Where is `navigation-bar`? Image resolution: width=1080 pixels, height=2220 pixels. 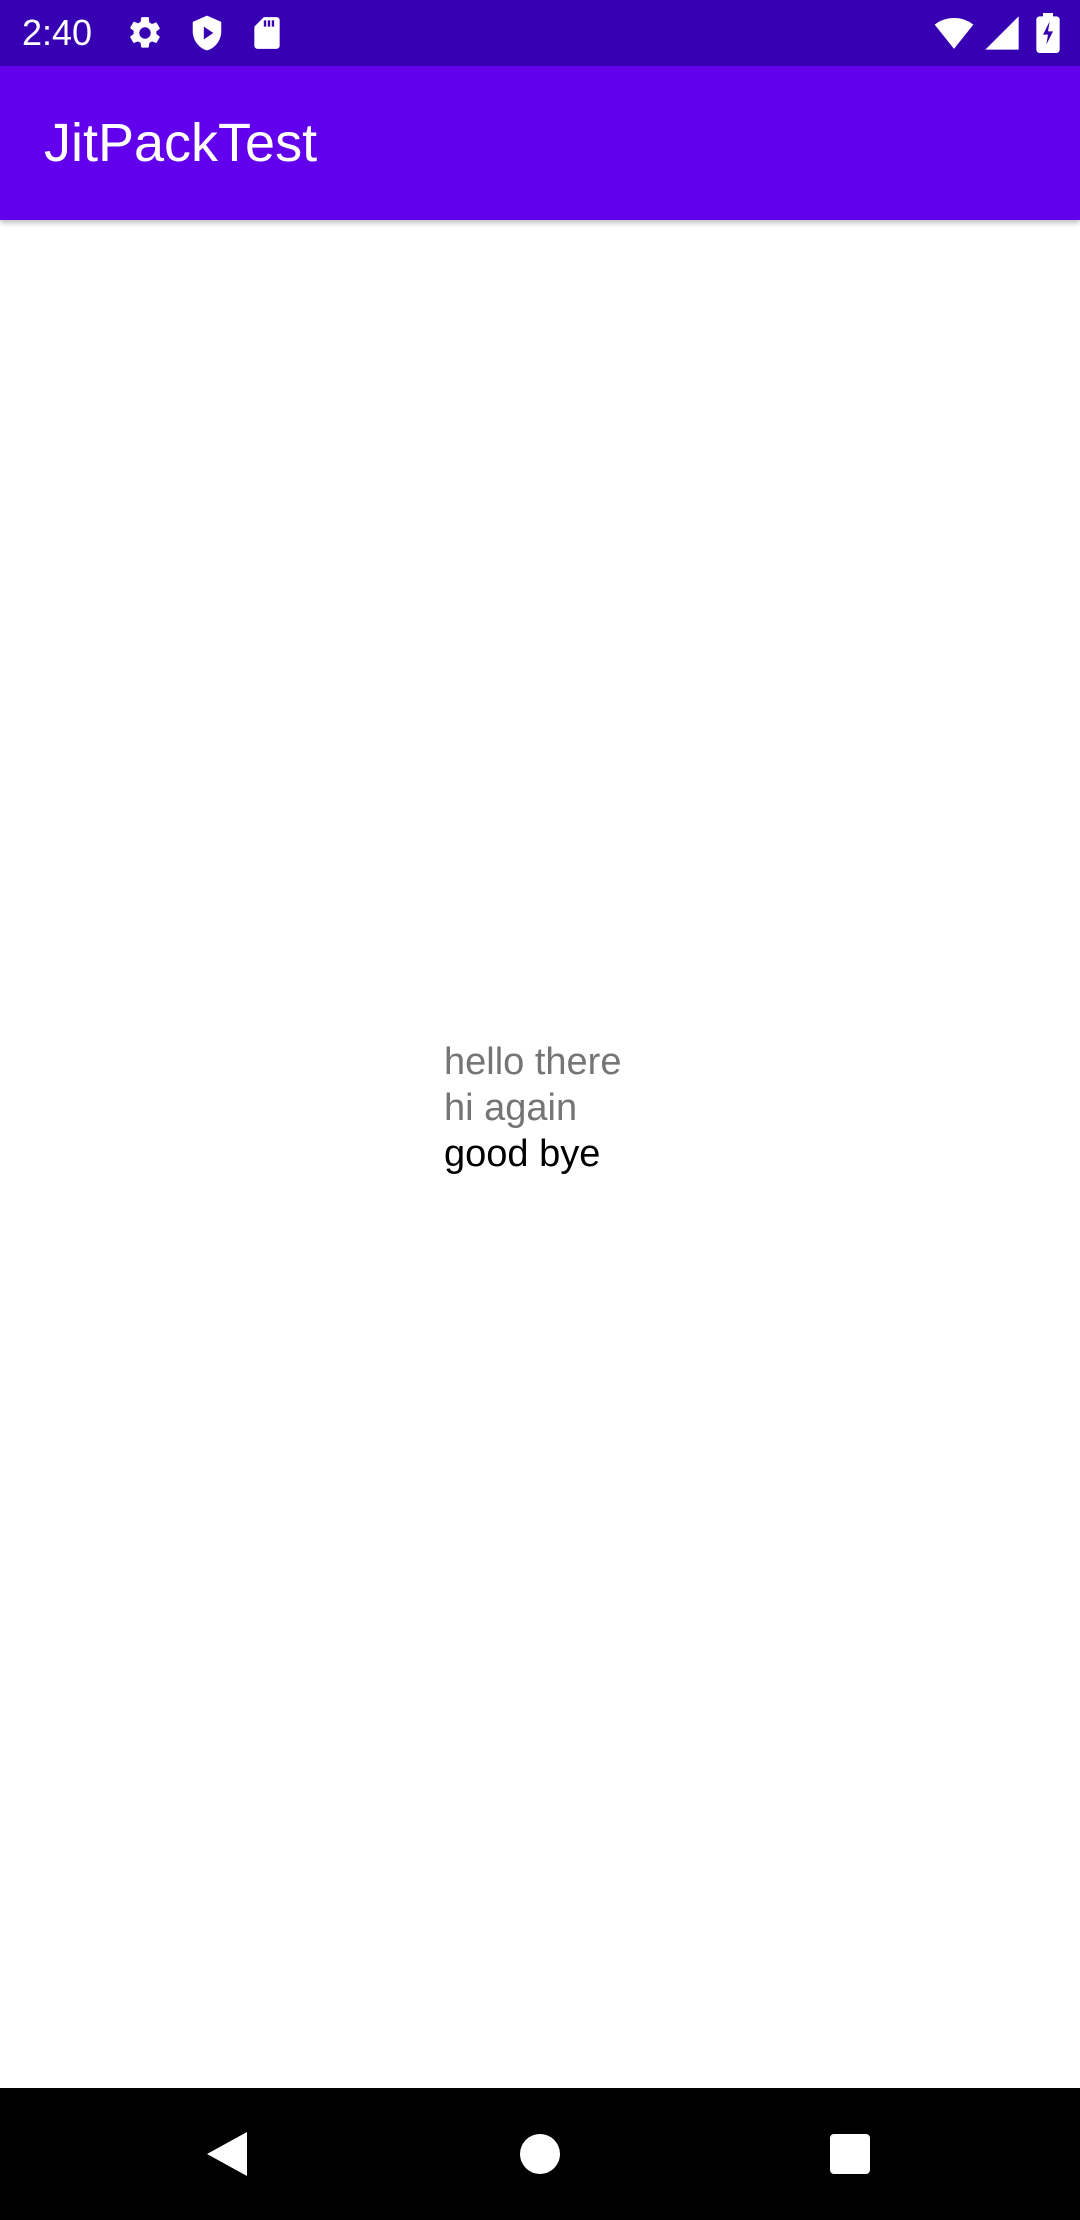 navigation-bar is located at coordinates (540, 2154).